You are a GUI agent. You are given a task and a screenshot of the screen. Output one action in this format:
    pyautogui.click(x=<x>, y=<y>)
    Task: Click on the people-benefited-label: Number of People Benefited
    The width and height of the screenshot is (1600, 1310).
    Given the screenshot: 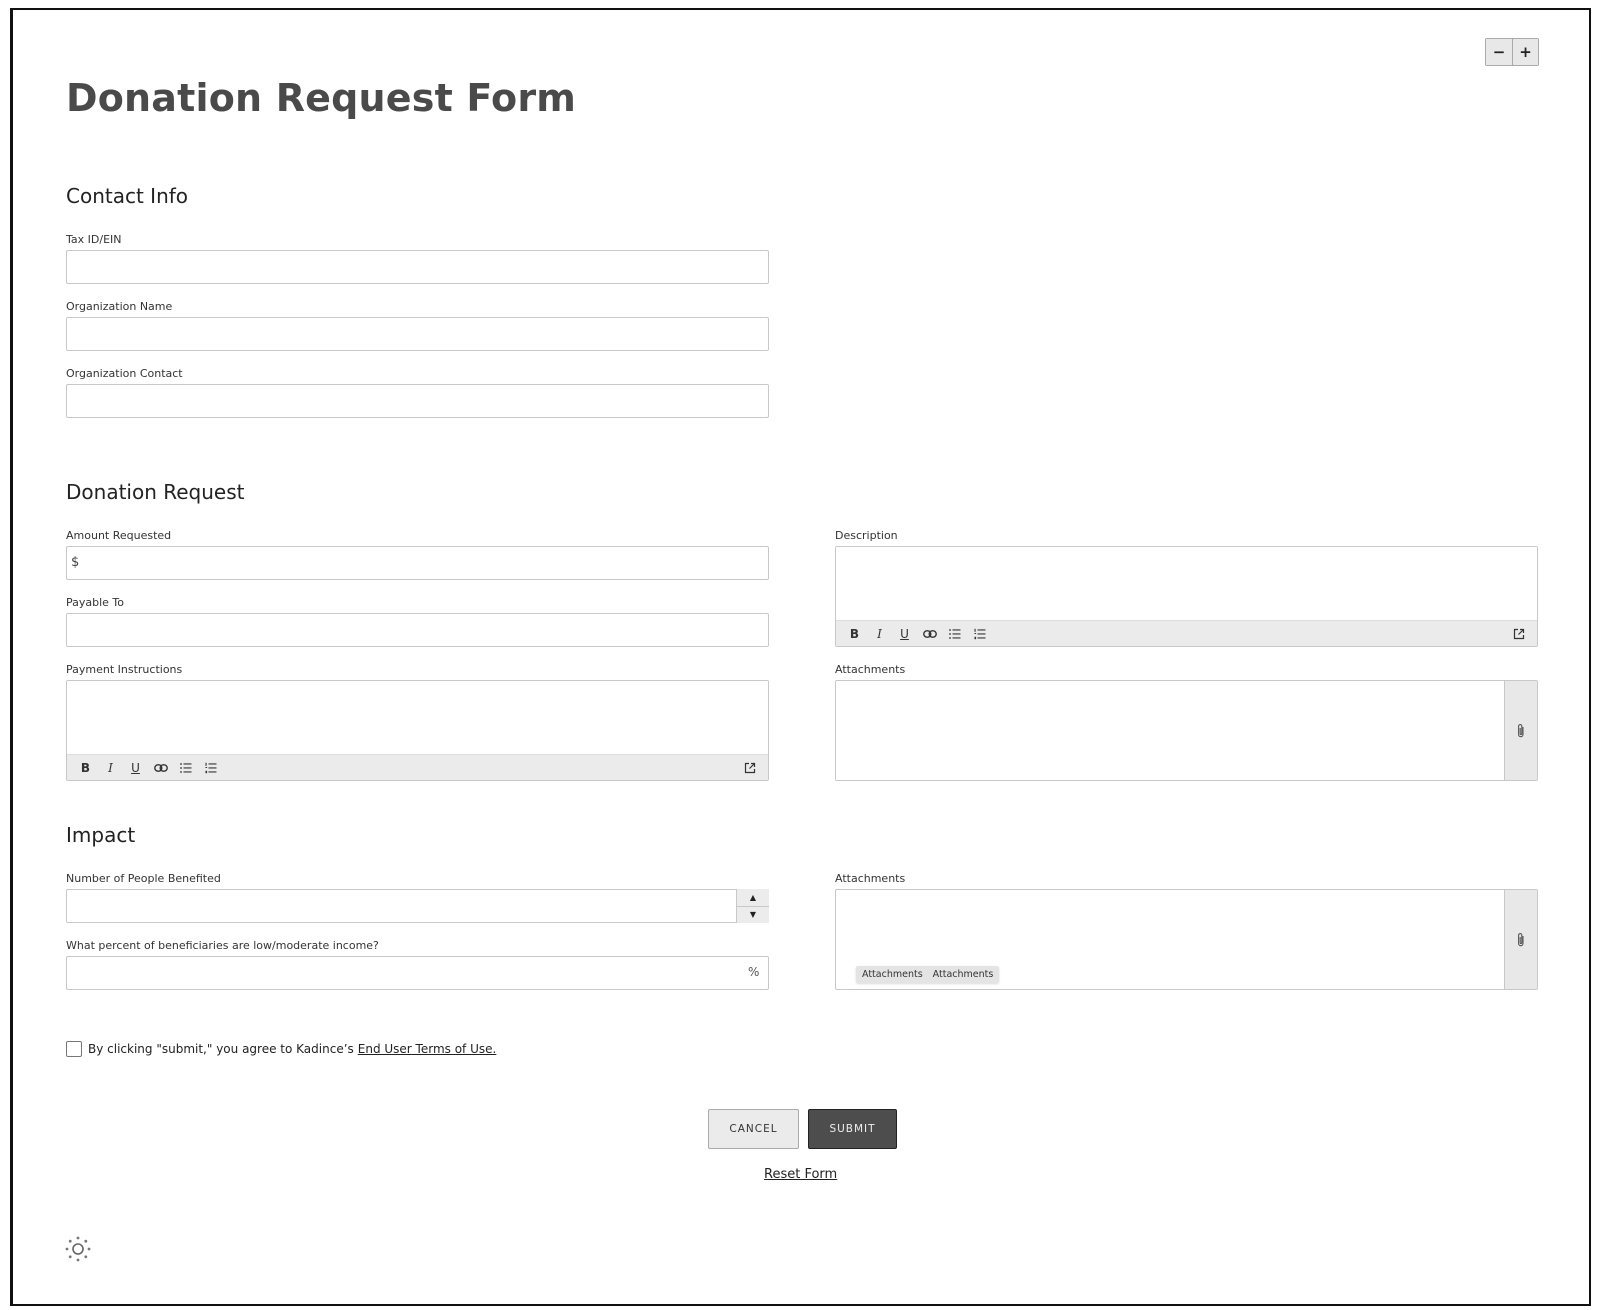 What is the action you would take?
    pyautogui.click(x=143, y=878)
    